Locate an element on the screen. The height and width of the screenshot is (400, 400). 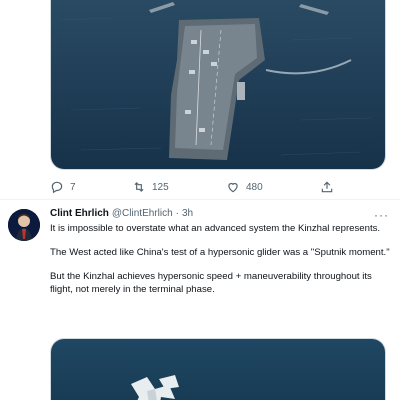
share-button is located at coordinates (327, 187).